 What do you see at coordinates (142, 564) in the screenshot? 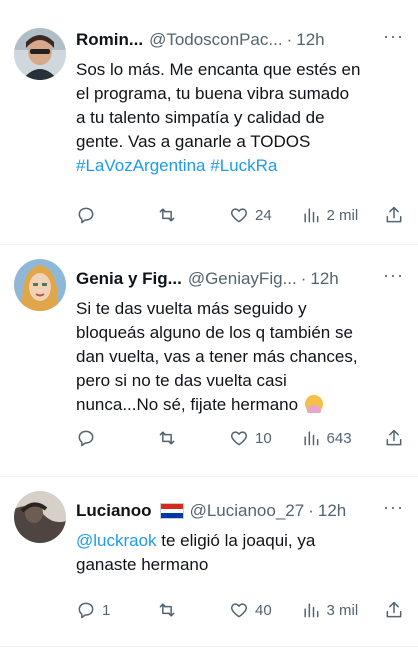
I see `tweet-line: ganaste hermano` at bounding box center [142, 564].